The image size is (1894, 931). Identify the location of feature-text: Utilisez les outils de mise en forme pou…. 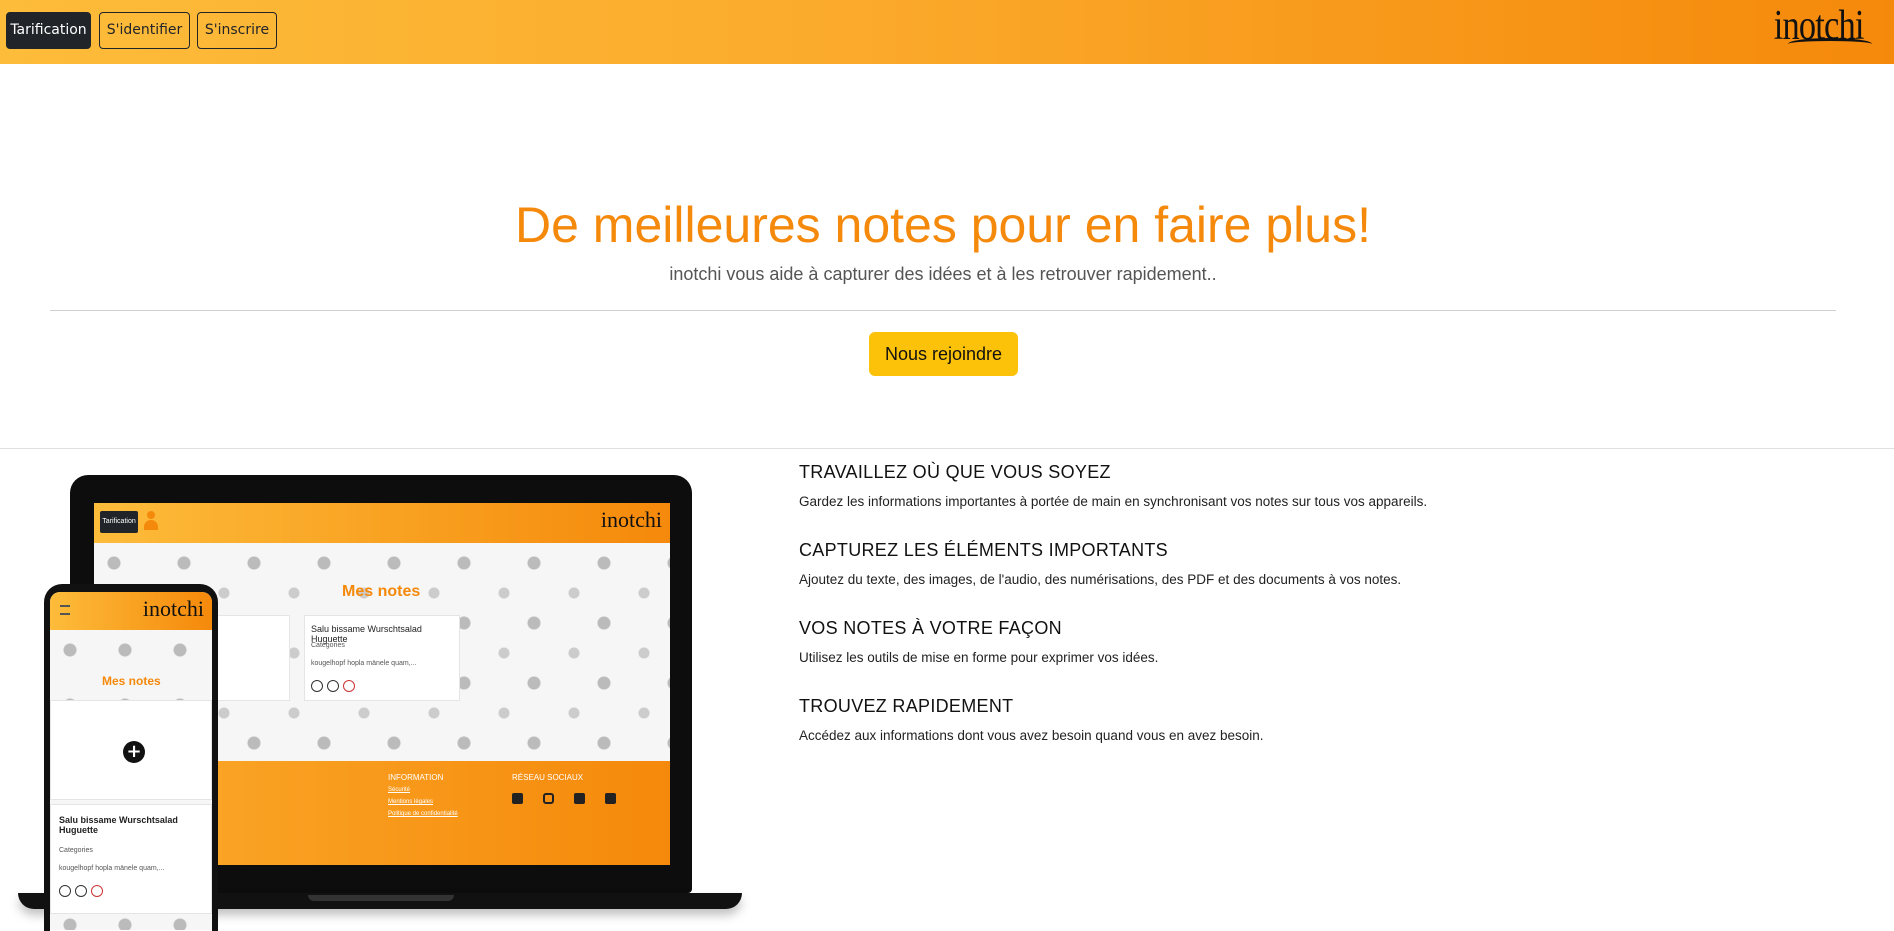
(979, 657).